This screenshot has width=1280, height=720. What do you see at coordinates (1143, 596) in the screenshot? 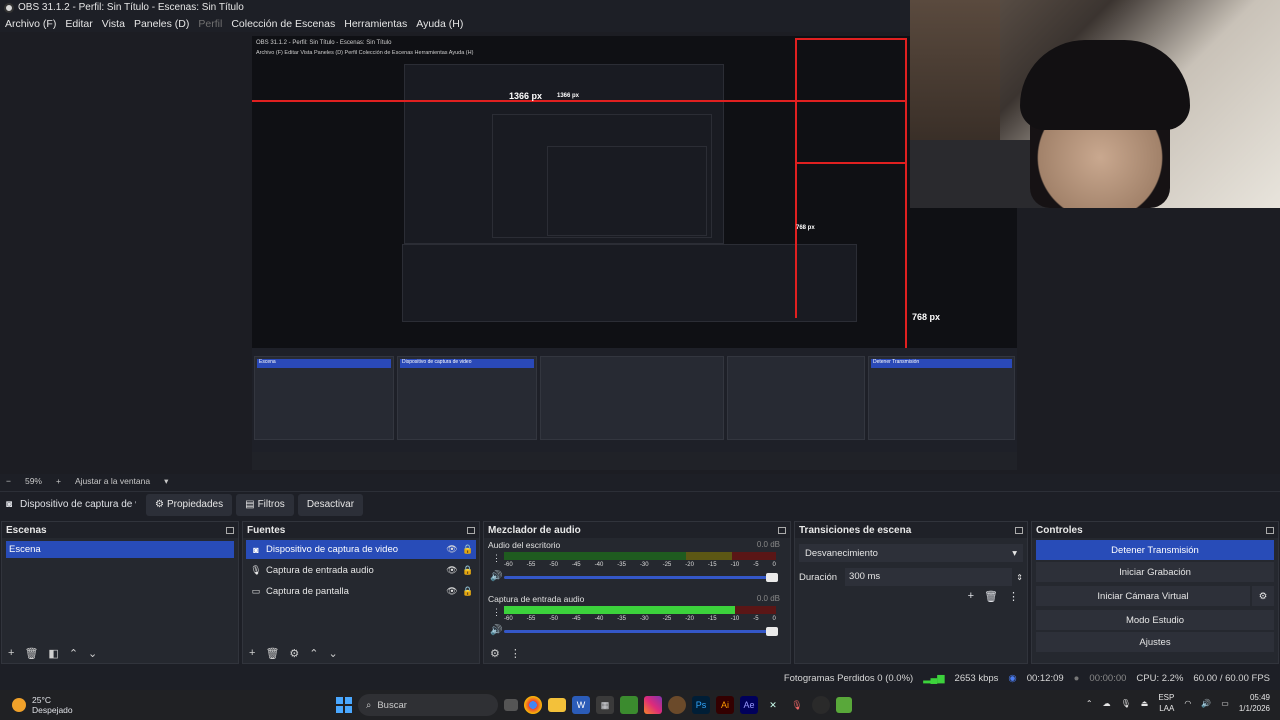
I see `start-virtual-camera-button: Iniciar Cámara Virtual` at bounding box center [1143, 596].